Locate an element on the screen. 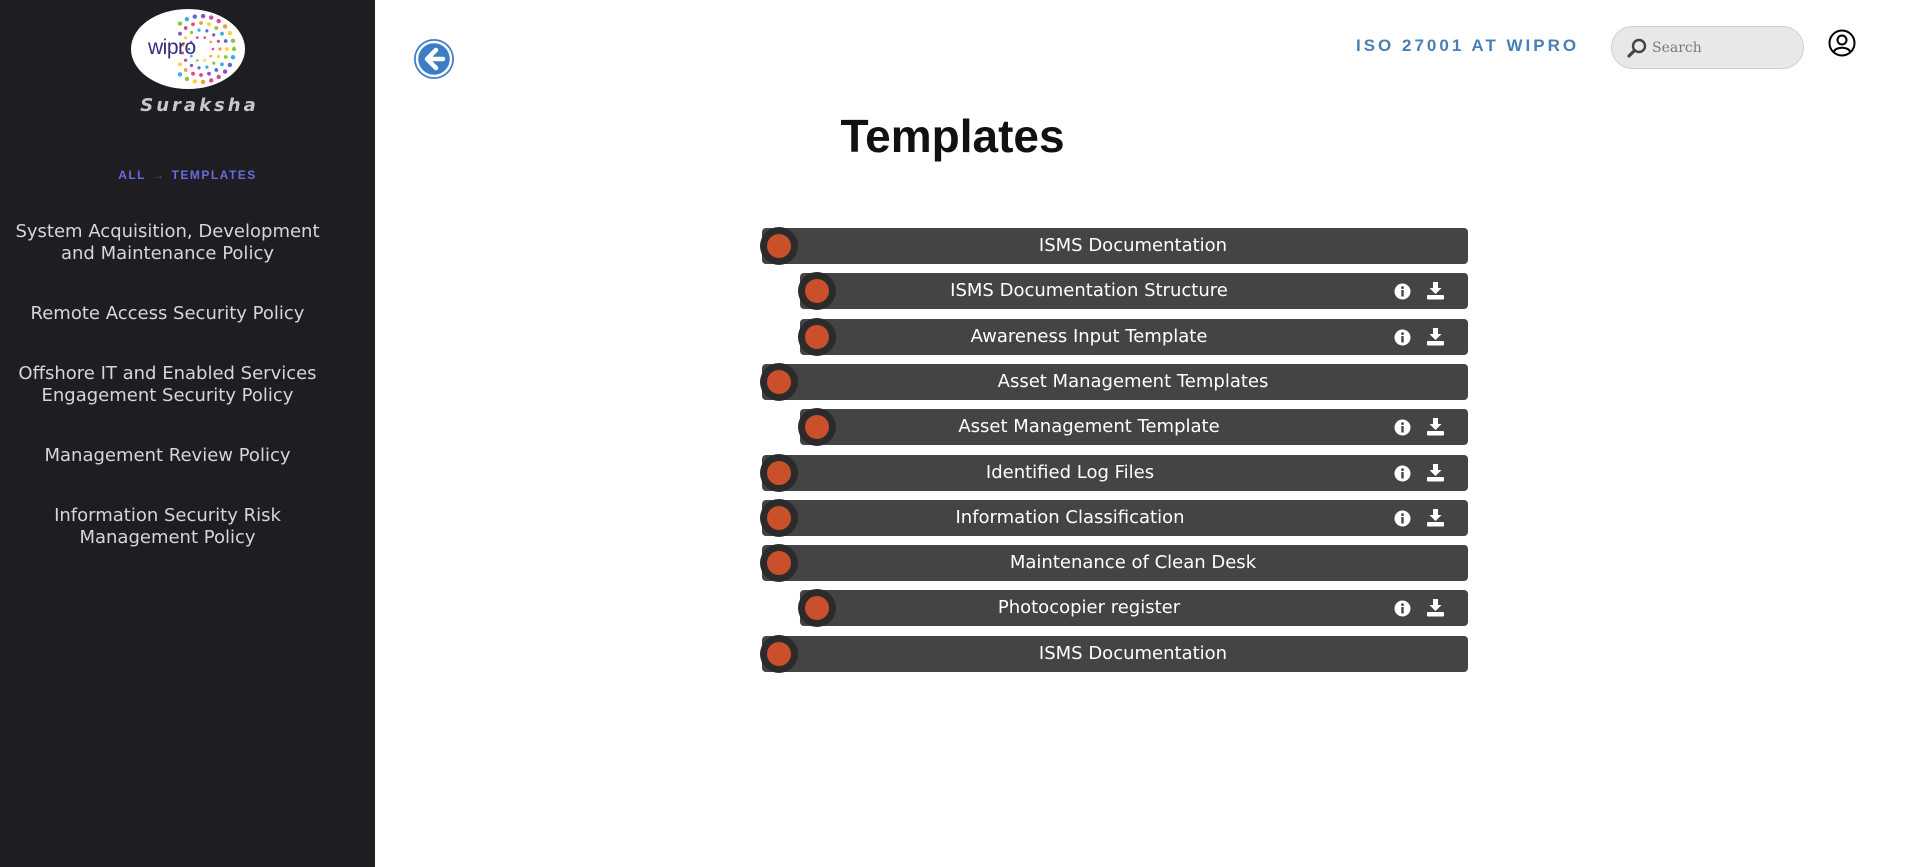 The width and height of the screenshot is (1909, 867). template-row: Asset Management Template is located at coordinates (1133, 427).